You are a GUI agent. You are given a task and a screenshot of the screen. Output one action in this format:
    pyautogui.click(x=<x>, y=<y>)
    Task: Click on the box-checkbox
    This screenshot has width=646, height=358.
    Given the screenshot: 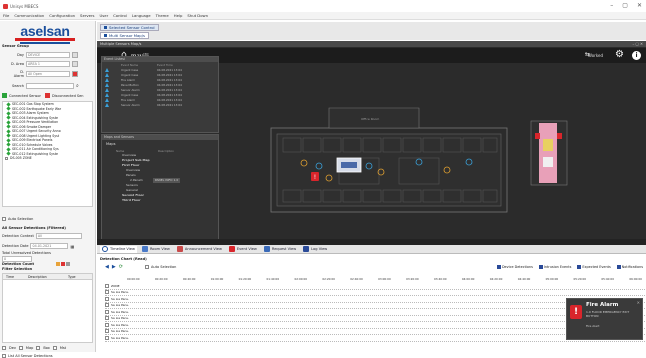 What is the action you would take?
    pyautogui.click(x=38, y=348)
    